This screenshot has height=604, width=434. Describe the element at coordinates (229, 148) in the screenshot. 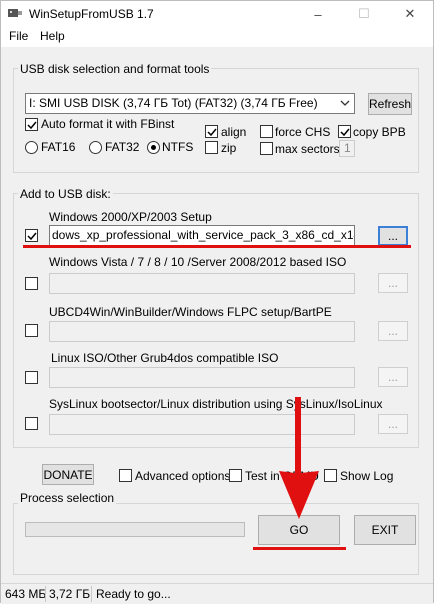

I see `zip-label: zip` at that location.